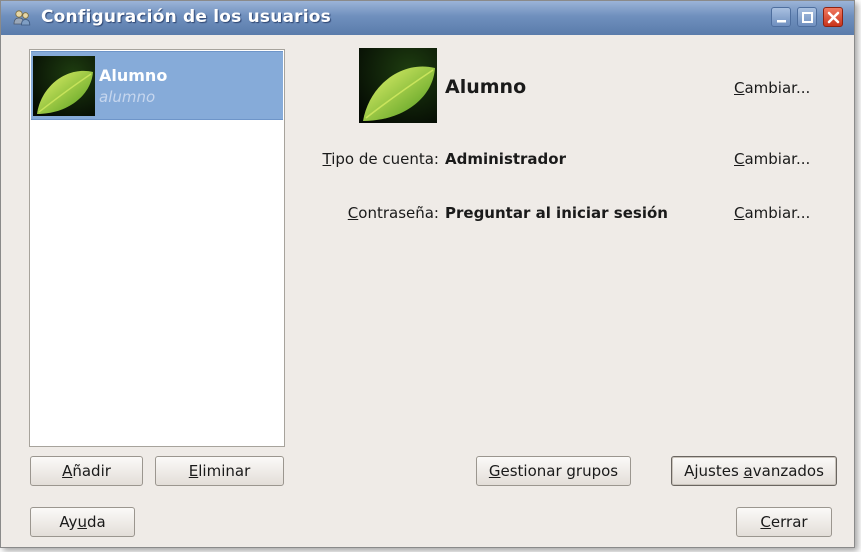 This screenshot has width=861, height=552. What do you see at coordinates (427, 18) in the screenshot?
I see `title-bar: Configuración de los usuarios` at bounding box center [427, 18].